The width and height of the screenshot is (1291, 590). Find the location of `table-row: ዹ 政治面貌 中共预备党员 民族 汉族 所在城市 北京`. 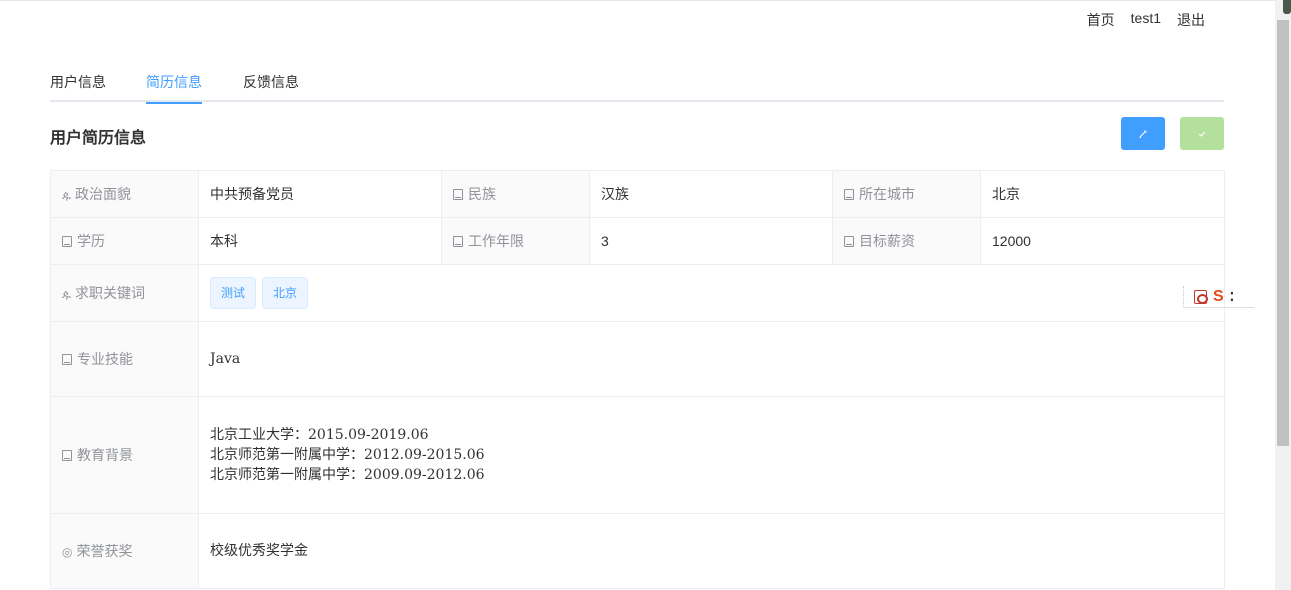

table-row: ዹ 政治面貌 中共预备党员 民族 汉族 所在城市 北京 is located at coordinates (637, 194).